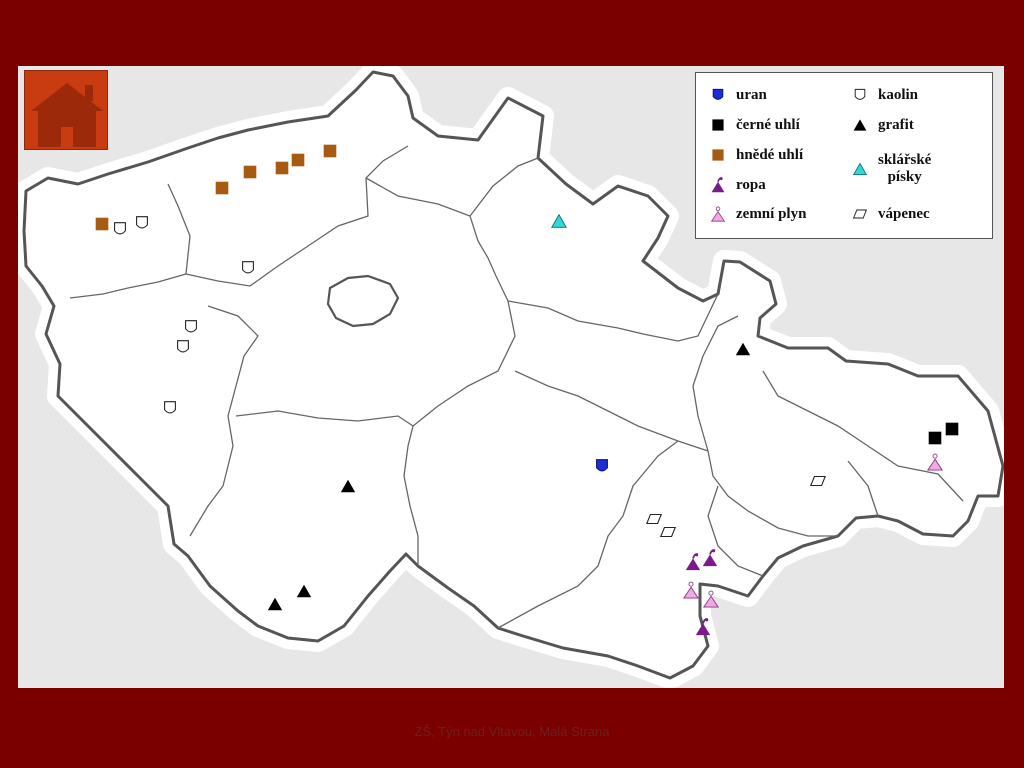 The height and width of the screenshot is (768, 1024). I want to click on home-icon, so click(67, 115).